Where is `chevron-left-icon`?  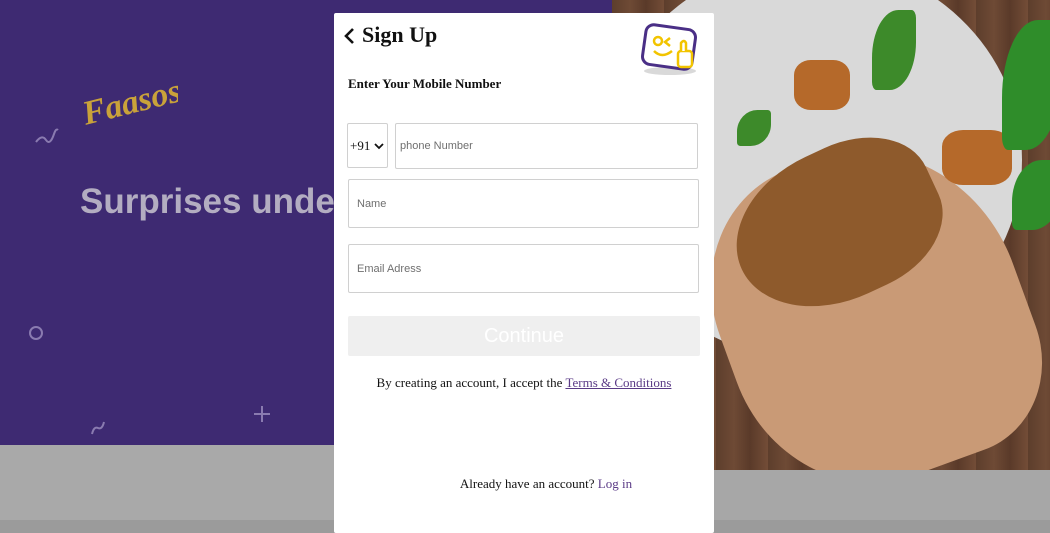 chevron-left-icon is located at coordinates (350, 36).